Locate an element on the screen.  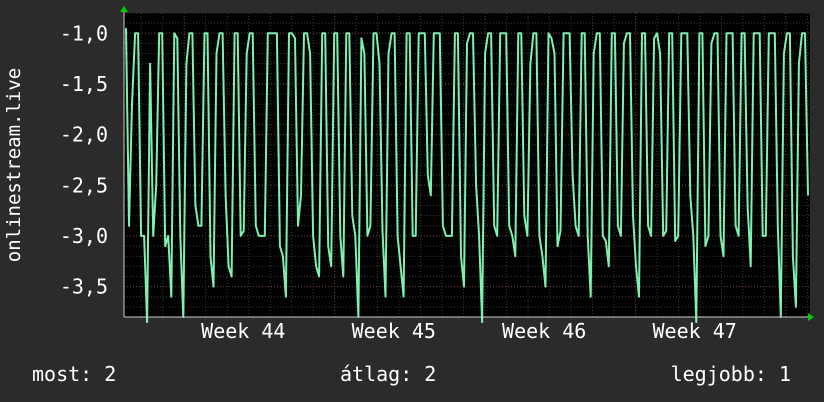
y-tick-label: -1,0 is located at coordinates (84, 33).